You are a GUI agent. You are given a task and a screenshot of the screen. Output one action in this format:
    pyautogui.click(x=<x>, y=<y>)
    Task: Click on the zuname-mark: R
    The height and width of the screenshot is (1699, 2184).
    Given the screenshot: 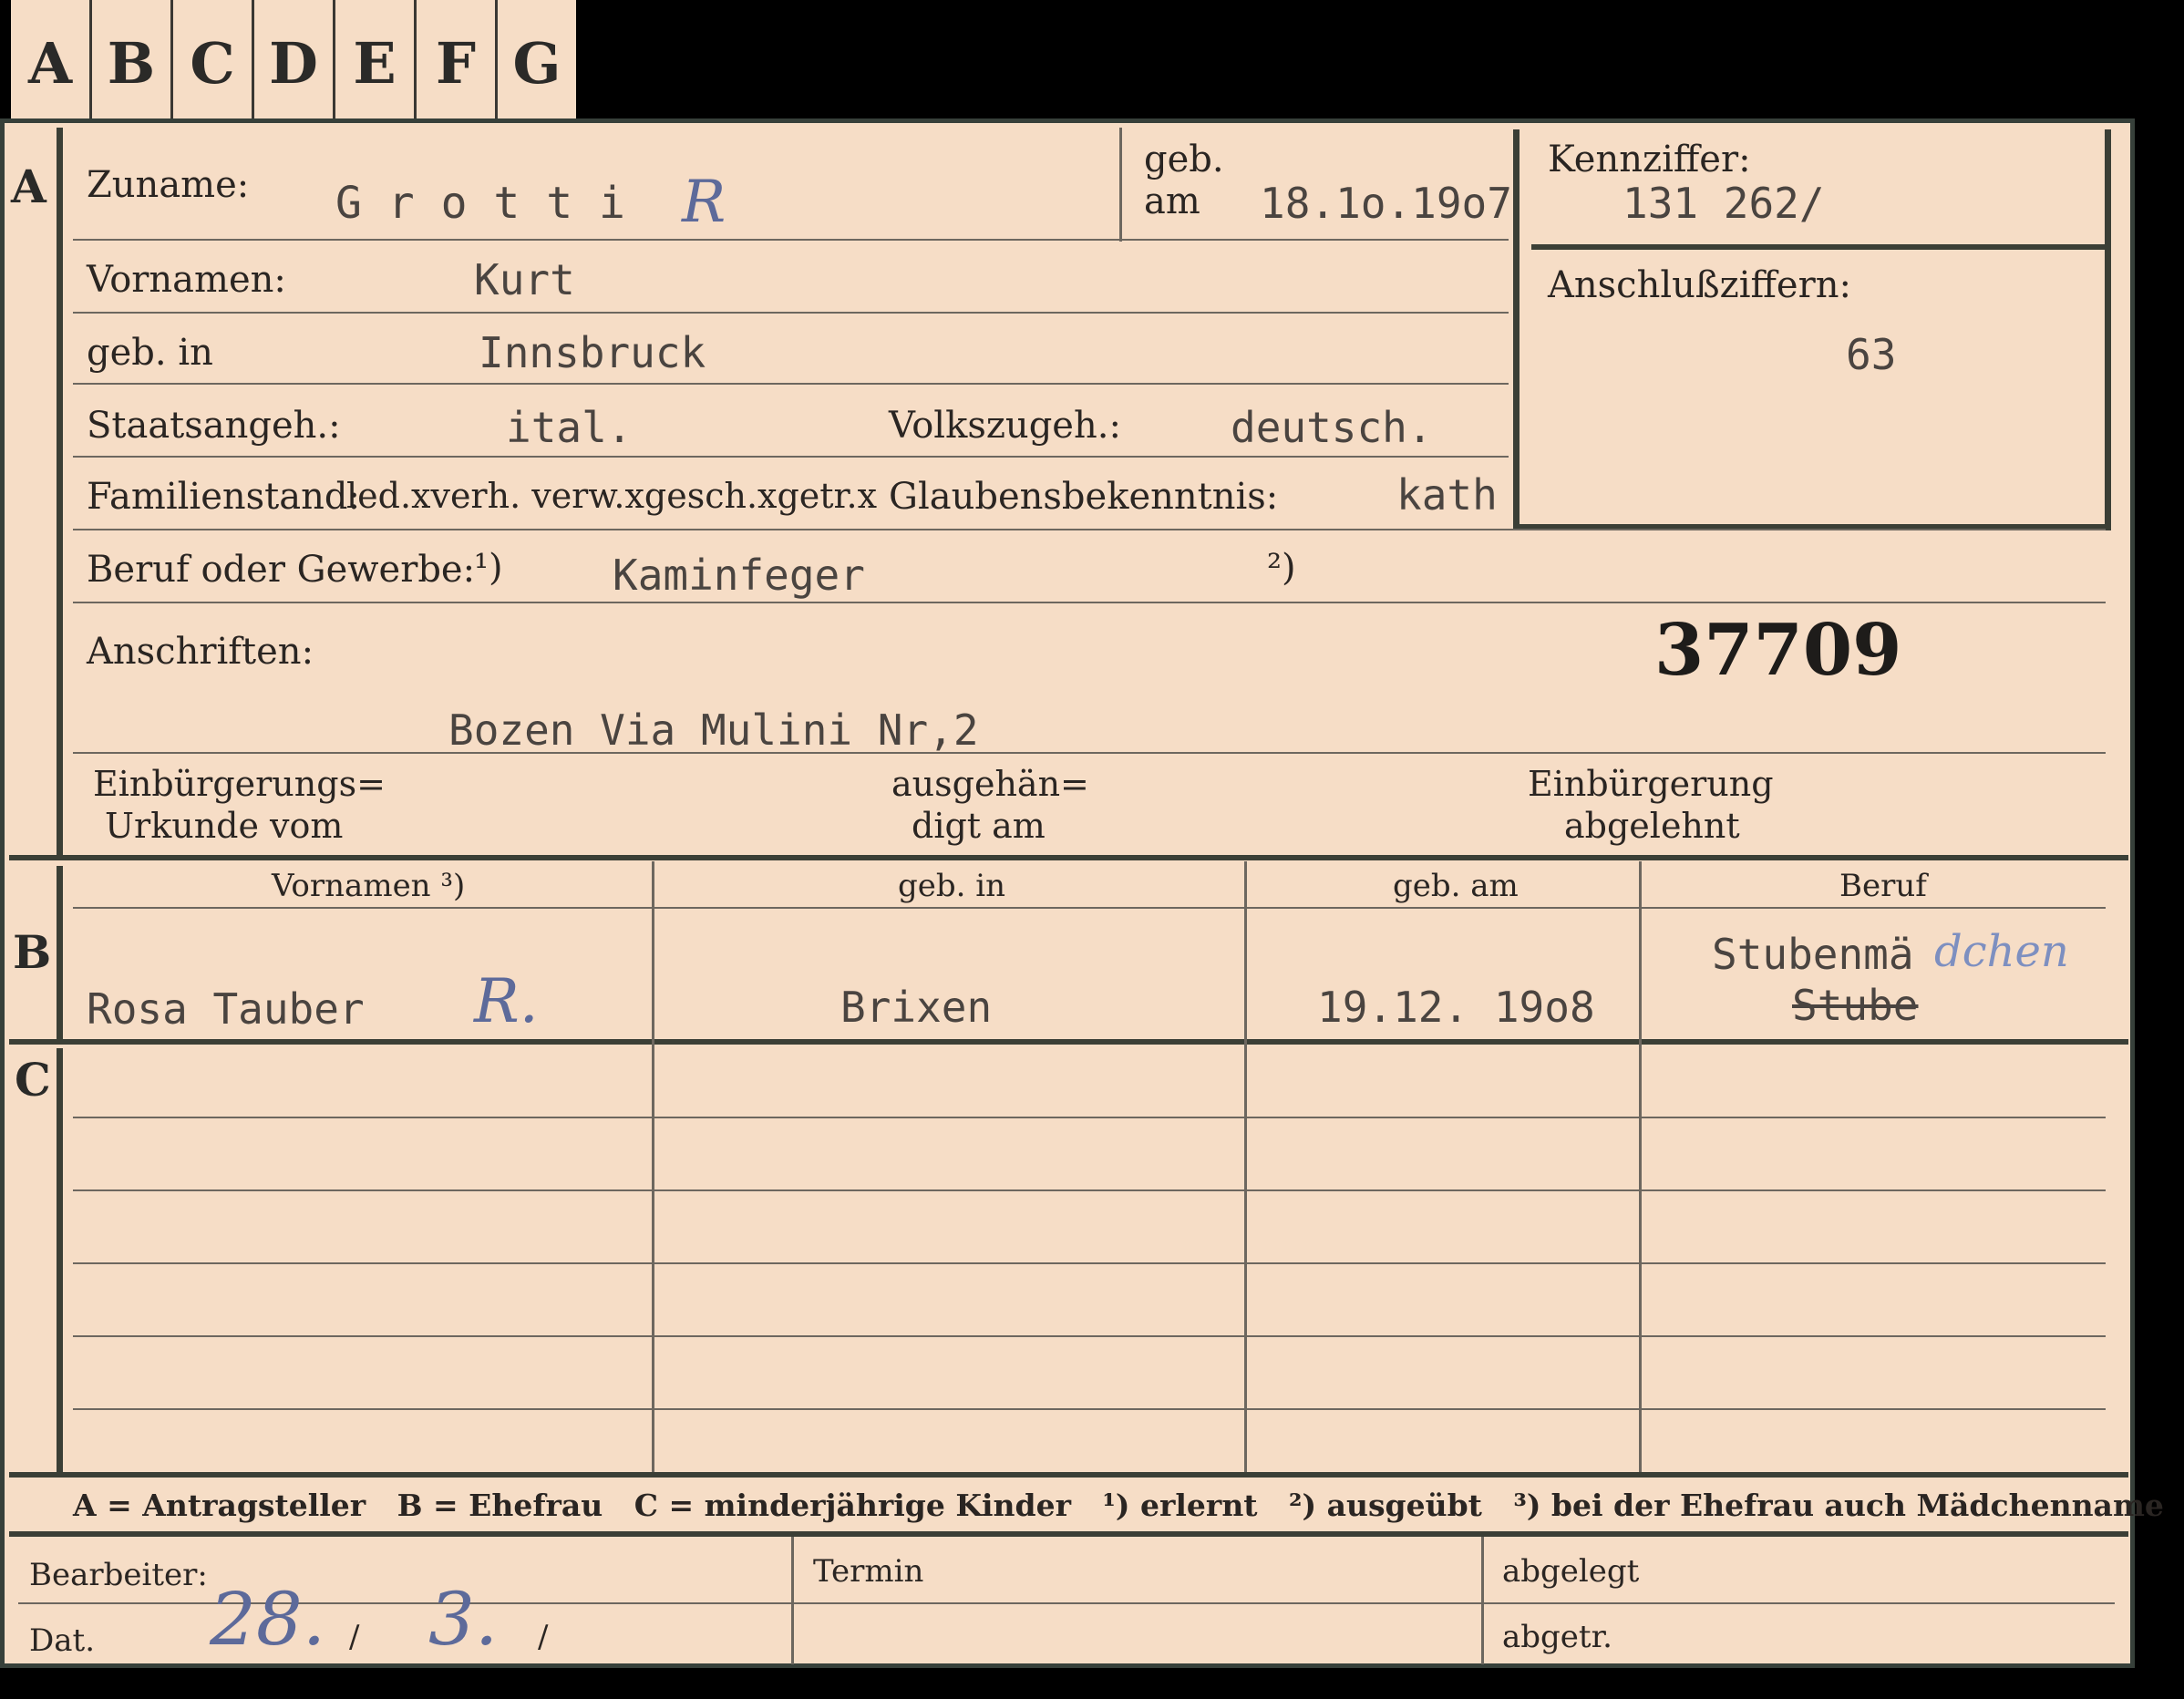 What is the action you would take?
    pyautogui.click(x=704, y=202)
    